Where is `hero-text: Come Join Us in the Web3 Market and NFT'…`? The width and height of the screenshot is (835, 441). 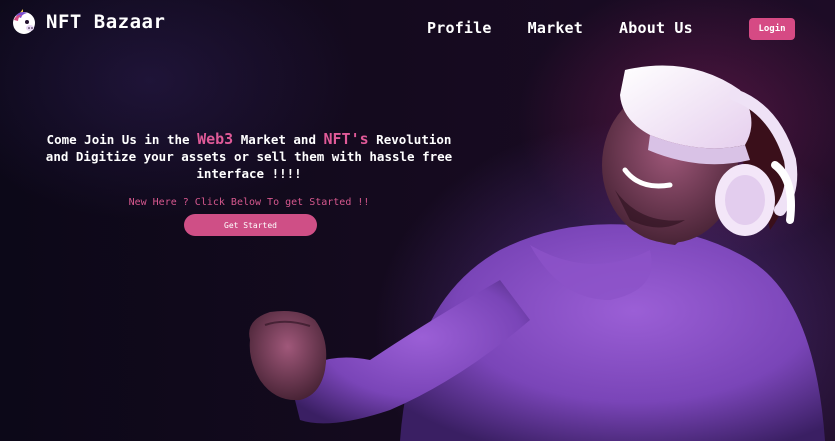 hero-text: Come Join Us in the Web3 Market and NFT'… is located at coordinates (249, 156).